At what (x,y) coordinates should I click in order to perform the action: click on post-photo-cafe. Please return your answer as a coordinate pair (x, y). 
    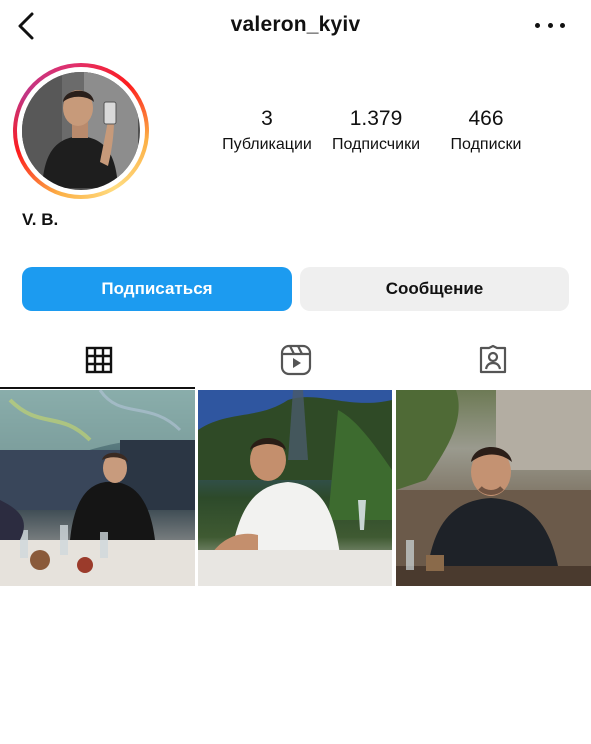
    Looking at the image, I should click on (493, 488).